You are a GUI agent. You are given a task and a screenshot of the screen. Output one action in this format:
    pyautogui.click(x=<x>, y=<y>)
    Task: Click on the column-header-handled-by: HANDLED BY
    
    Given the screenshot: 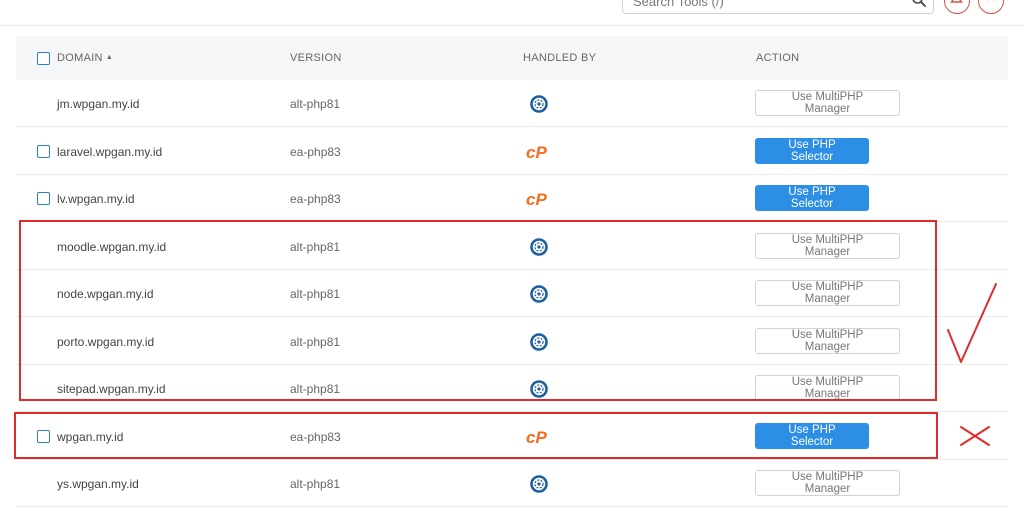 What is the action you would take?
    pyautogui.click(x=560, y=58)
    